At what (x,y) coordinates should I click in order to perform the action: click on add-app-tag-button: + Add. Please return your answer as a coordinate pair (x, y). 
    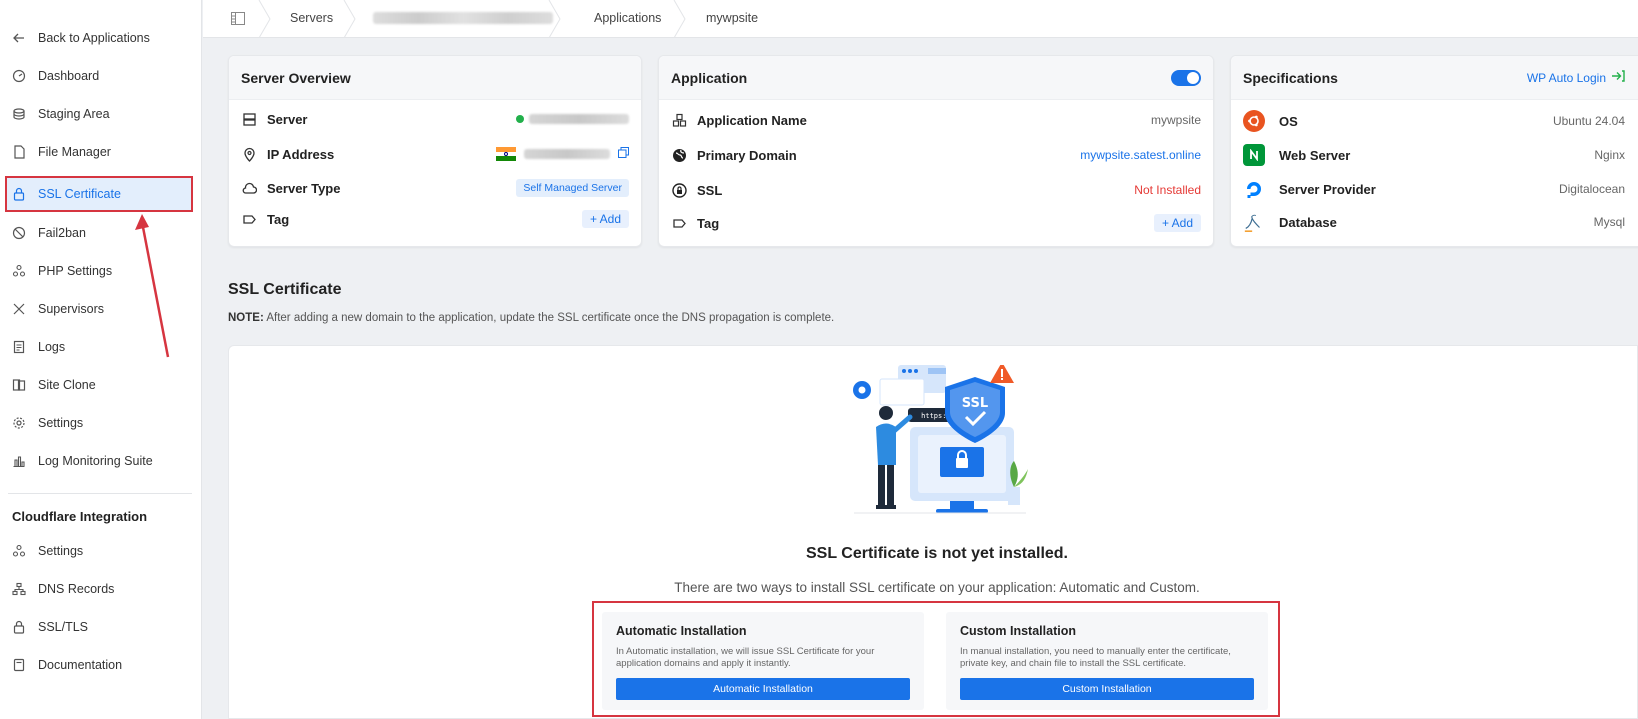
    Looking at the image, I should click on (1177, 223).